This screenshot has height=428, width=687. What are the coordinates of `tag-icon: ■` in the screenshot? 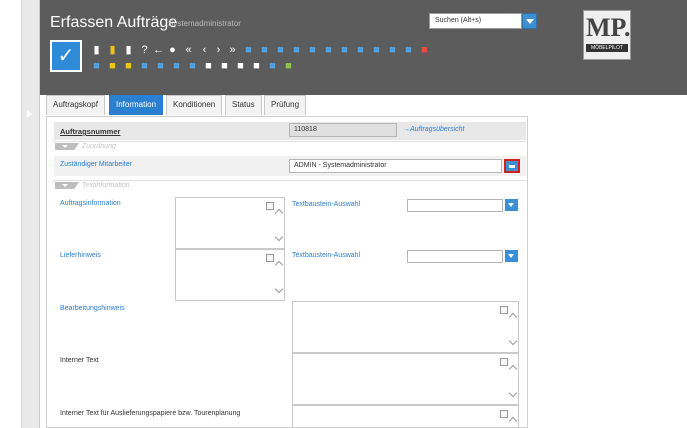 It's located at (224, 66).